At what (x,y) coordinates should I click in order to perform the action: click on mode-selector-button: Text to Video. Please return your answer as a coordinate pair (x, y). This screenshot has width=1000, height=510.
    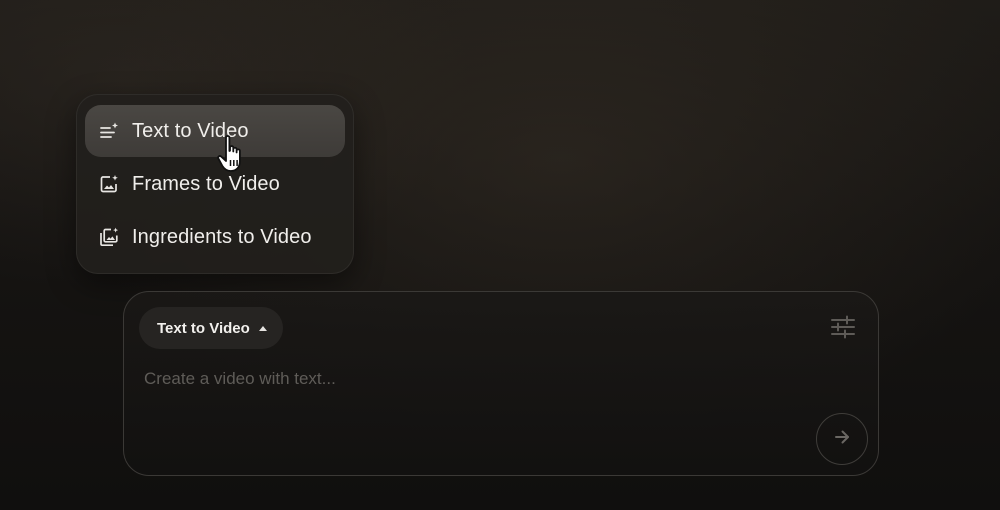
    Looking at the image, I should click on (211, 328).